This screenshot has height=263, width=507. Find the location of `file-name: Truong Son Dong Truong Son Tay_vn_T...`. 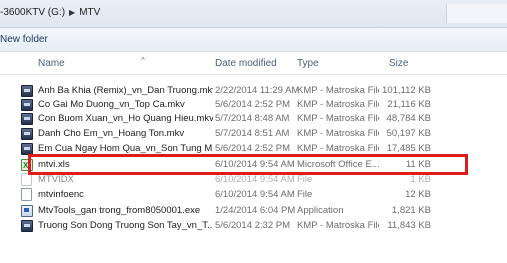

file-name: Truong Son Dong Truong Son Tay_vn_T... is located at coordinates (125, 225).